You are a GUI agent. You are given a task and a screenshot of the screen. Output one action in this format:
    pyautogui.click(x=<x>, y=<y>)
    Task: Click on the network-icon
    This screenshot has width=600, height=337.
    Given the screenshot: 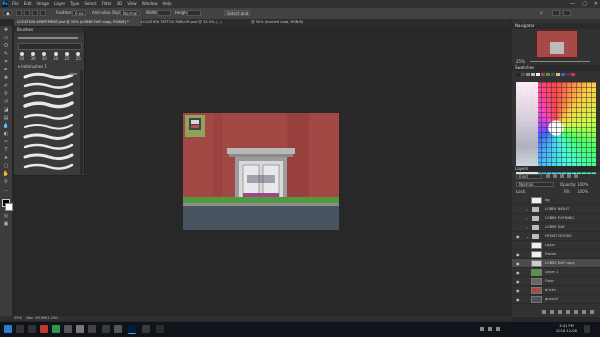 What is the action you would take?
    pyautogui.click(x=482, y=329)
    